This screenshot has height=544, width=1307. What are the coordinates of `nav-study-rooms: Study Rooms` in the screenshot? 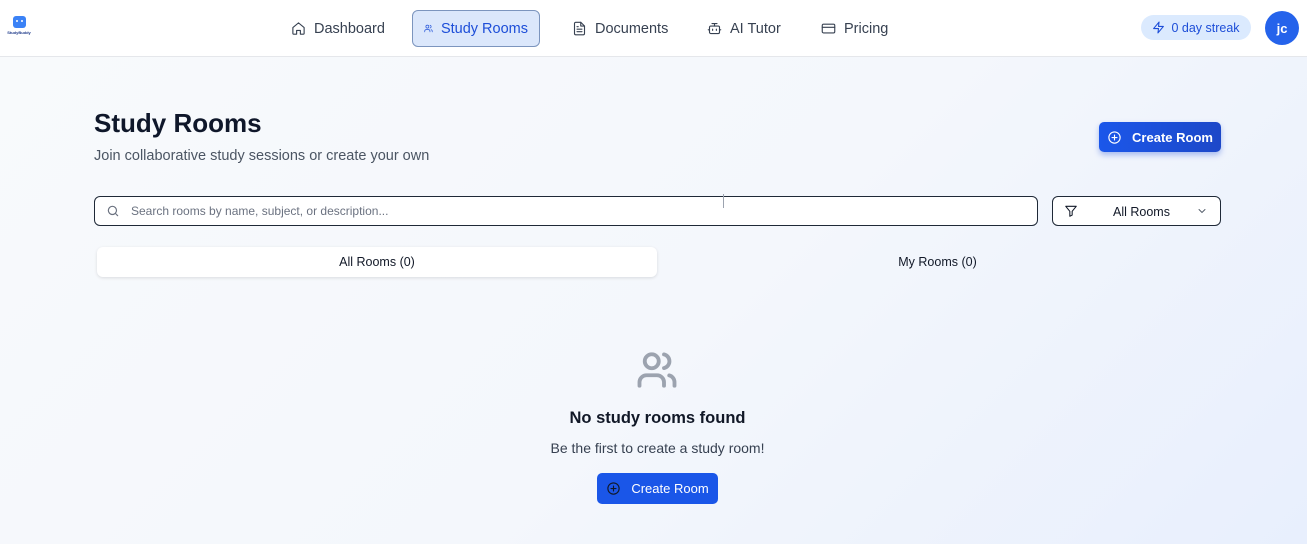 It's located at (476, 28).